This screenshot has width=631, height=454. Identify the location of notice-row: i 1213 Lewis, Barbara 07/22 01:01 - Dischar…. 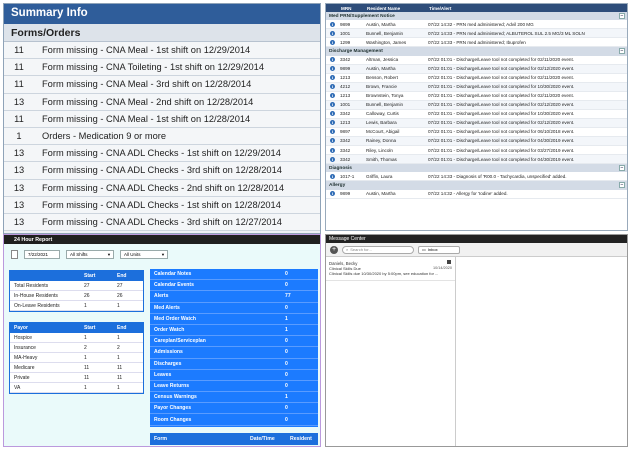
(476, 123).